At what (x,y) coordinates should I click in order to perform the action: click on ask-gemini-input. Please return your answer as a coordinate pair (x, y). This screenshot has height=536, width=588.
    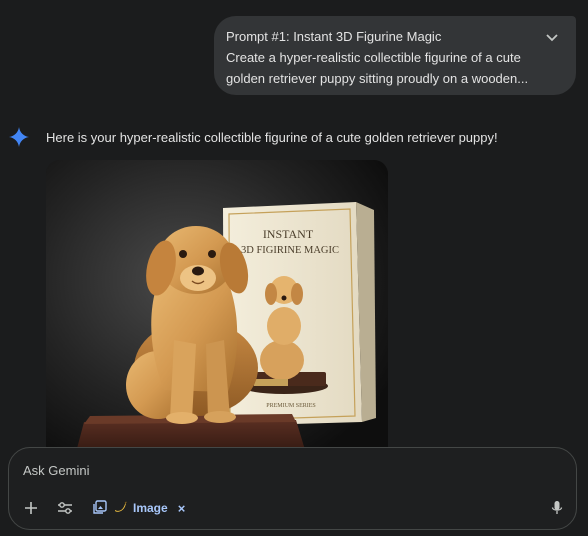
    Looking at the image, I should click on (283, 470).